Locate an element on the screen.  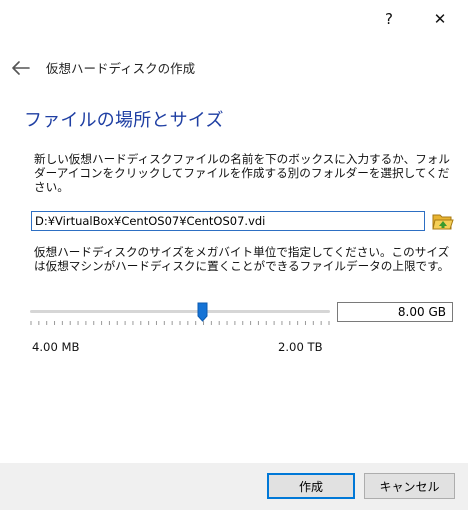
back-arrow-icon is located at coordinates (21, 68).